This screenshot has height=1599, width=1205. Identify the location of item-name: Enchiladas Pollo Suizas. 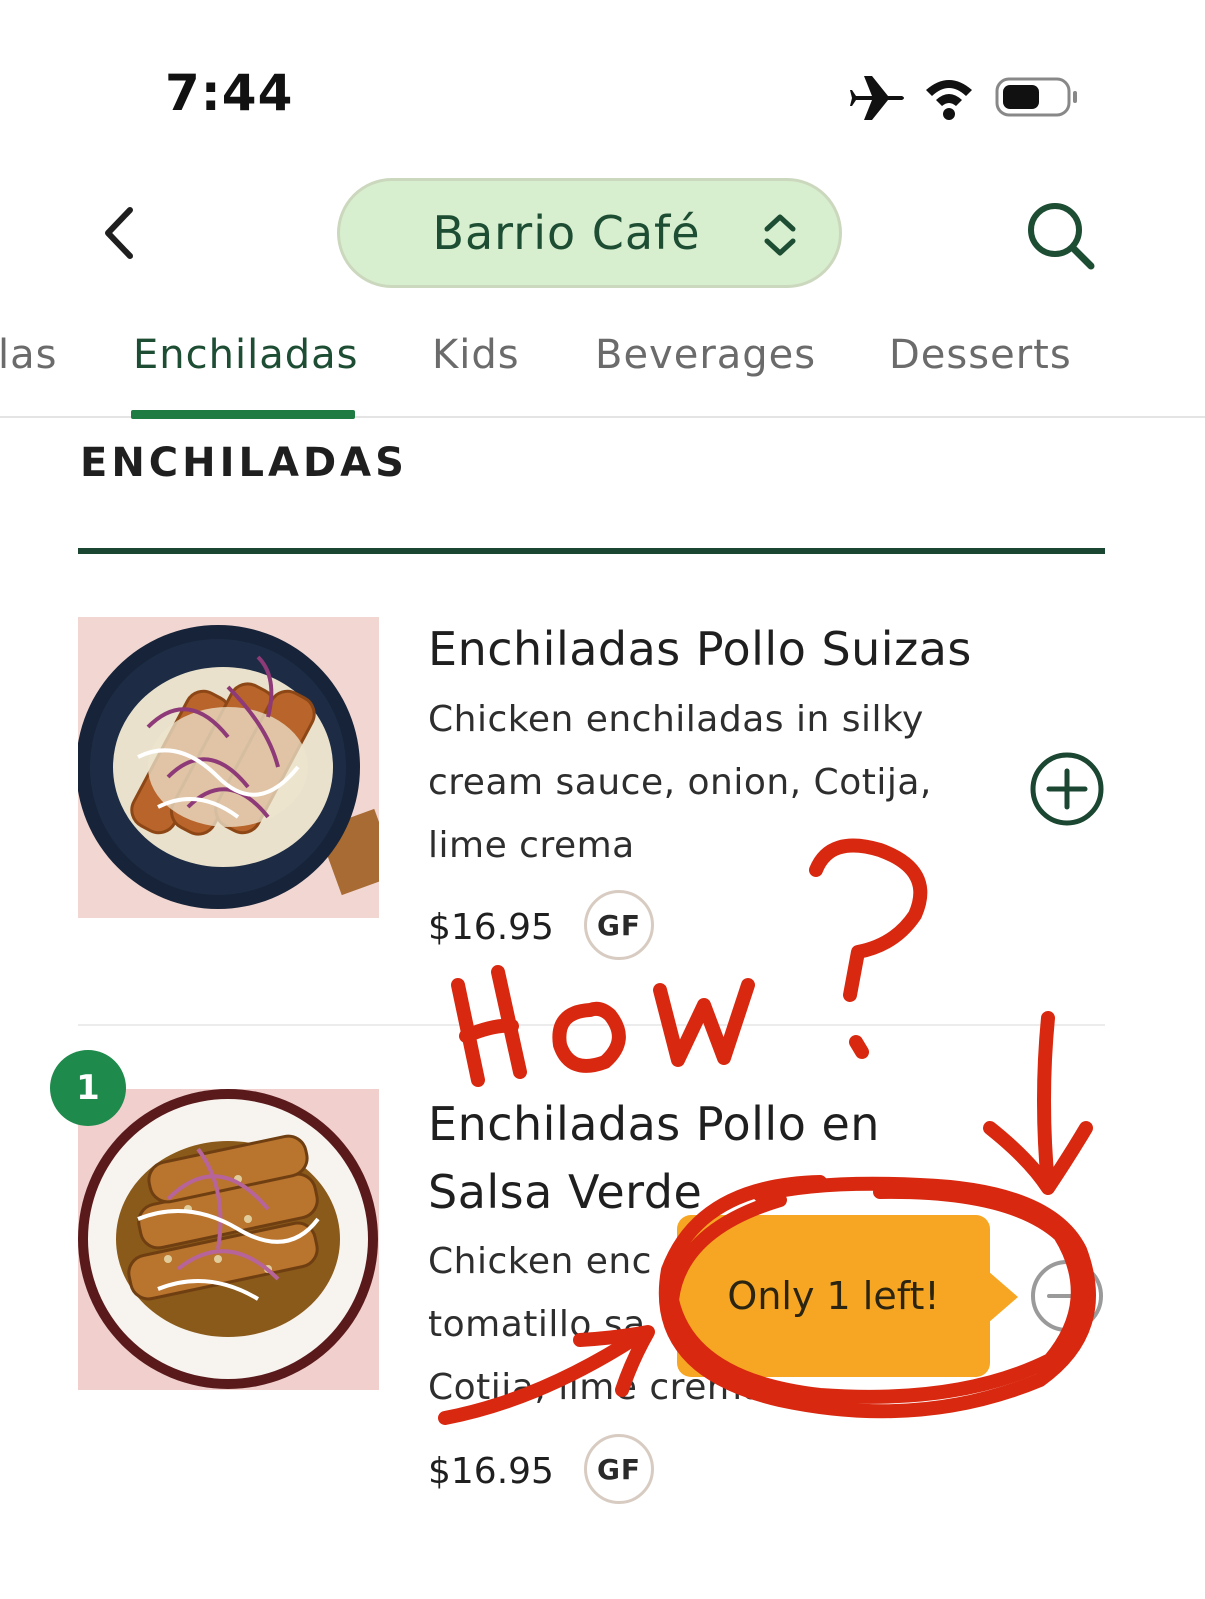
(733, 649).